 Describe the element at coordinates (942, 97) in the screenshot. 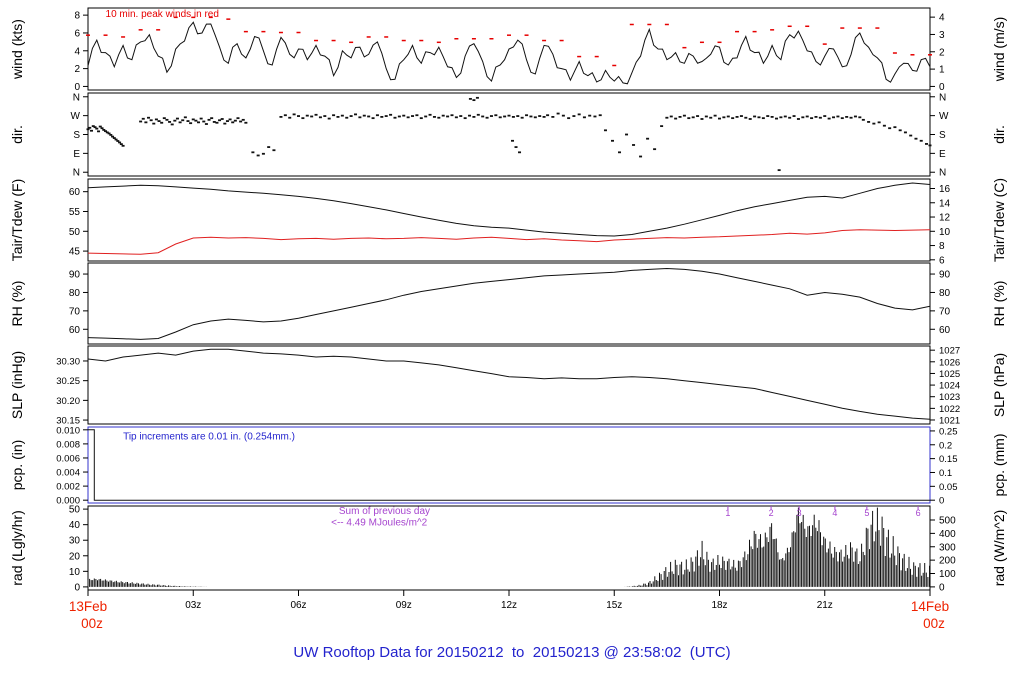

I see `dir-tick-label-right: N` at that location.